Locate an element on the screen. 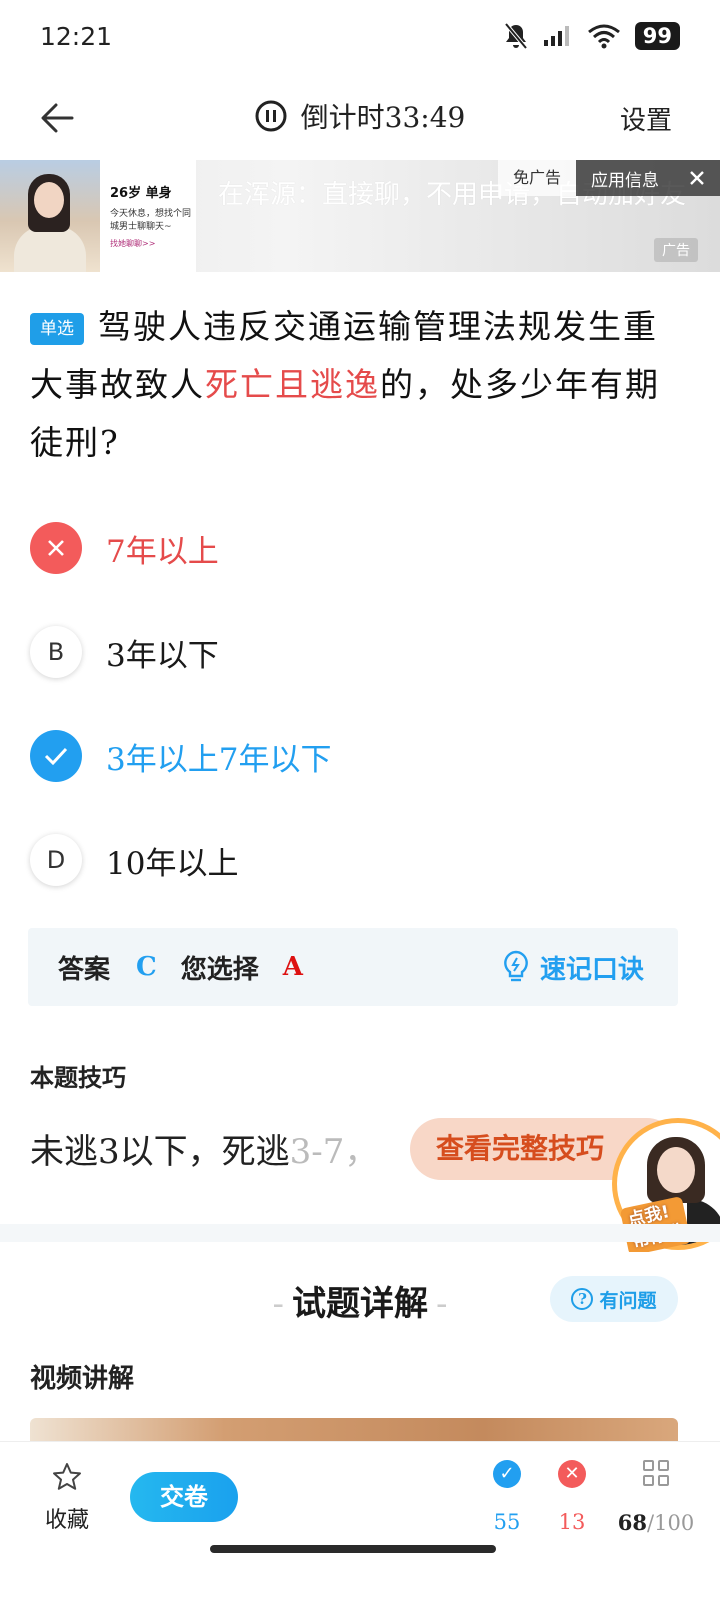 This screenshot has width=720, height=1602. wrong-count-value: 13 is located at coordinates (572, 1522).